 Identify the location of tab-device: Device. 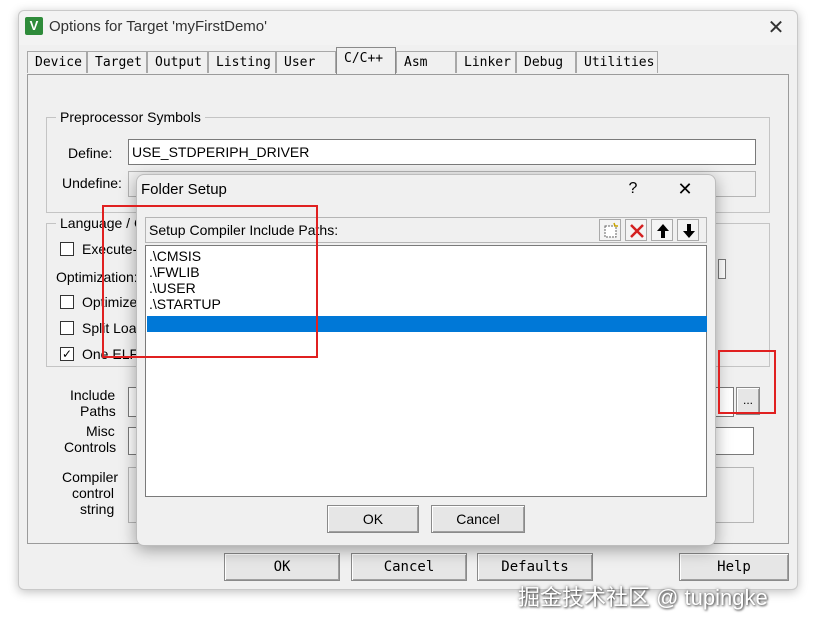
(57, 62).